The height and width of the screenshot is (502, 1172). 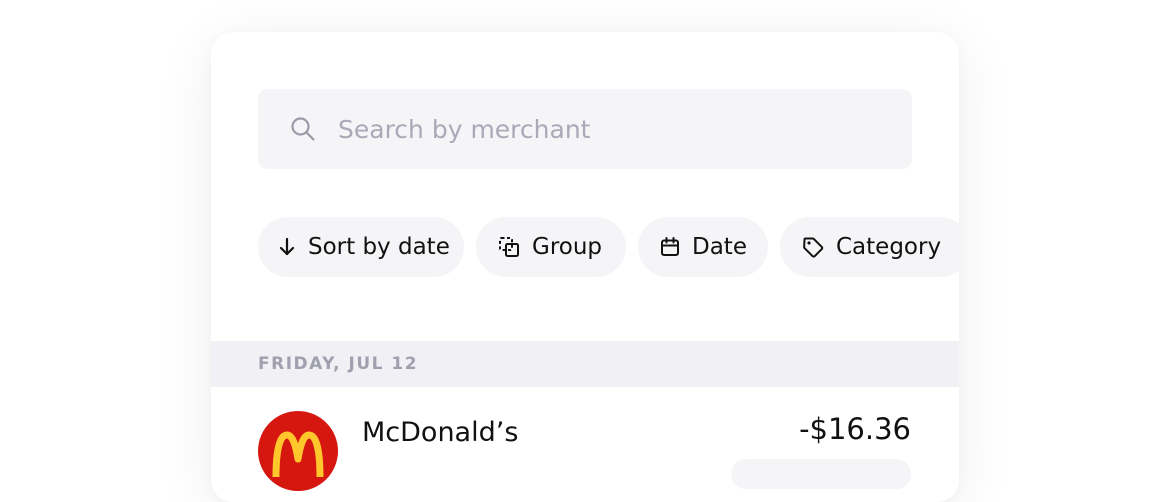 What do you see at coordinates (855, 429) in the screenshot?
I see `transaction-amount: -$16.36` at bounding box center [855, 429].